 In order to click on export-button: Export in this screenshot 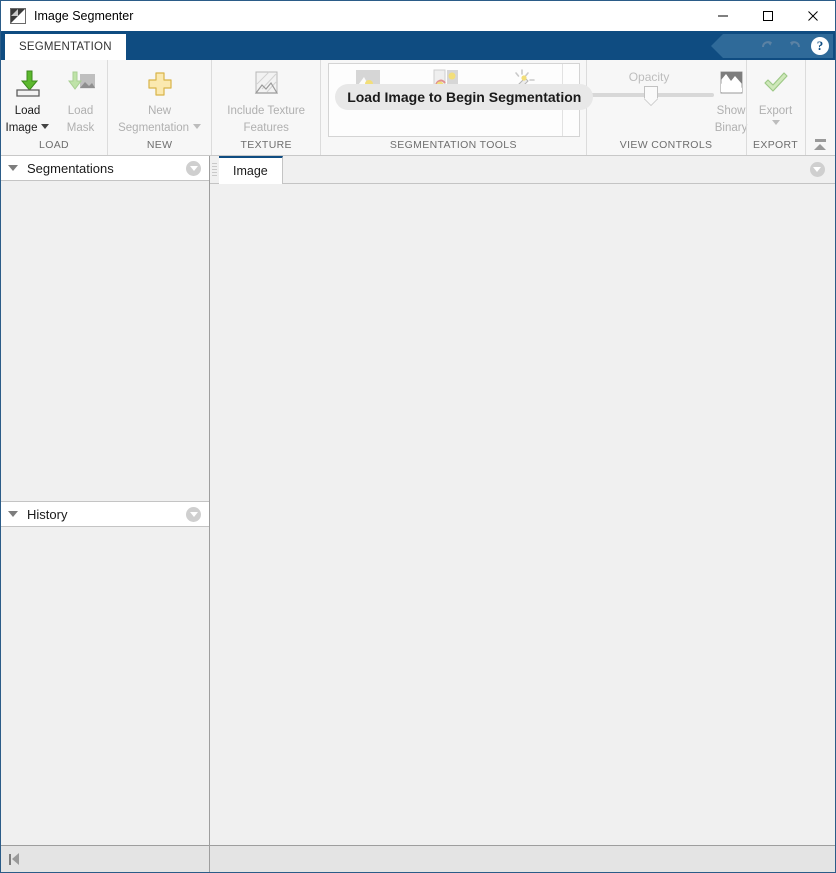, I will do `click(776, 94)`.